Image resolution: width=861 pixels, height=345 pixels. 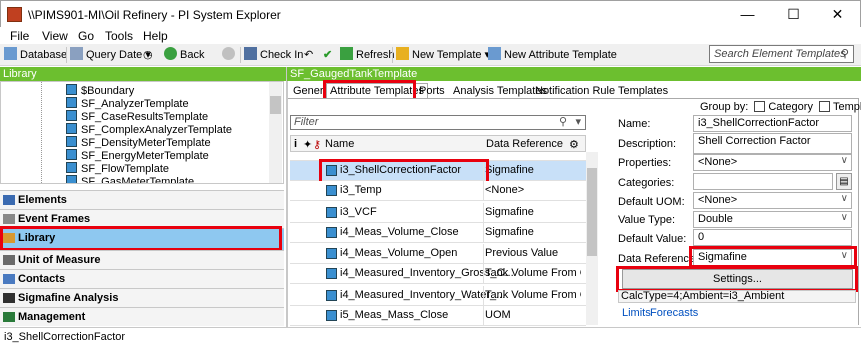 What do you see at coordinates (155, 36) in the screenshot?
I see `menu-help: Help` at bounding box center [155, 36].